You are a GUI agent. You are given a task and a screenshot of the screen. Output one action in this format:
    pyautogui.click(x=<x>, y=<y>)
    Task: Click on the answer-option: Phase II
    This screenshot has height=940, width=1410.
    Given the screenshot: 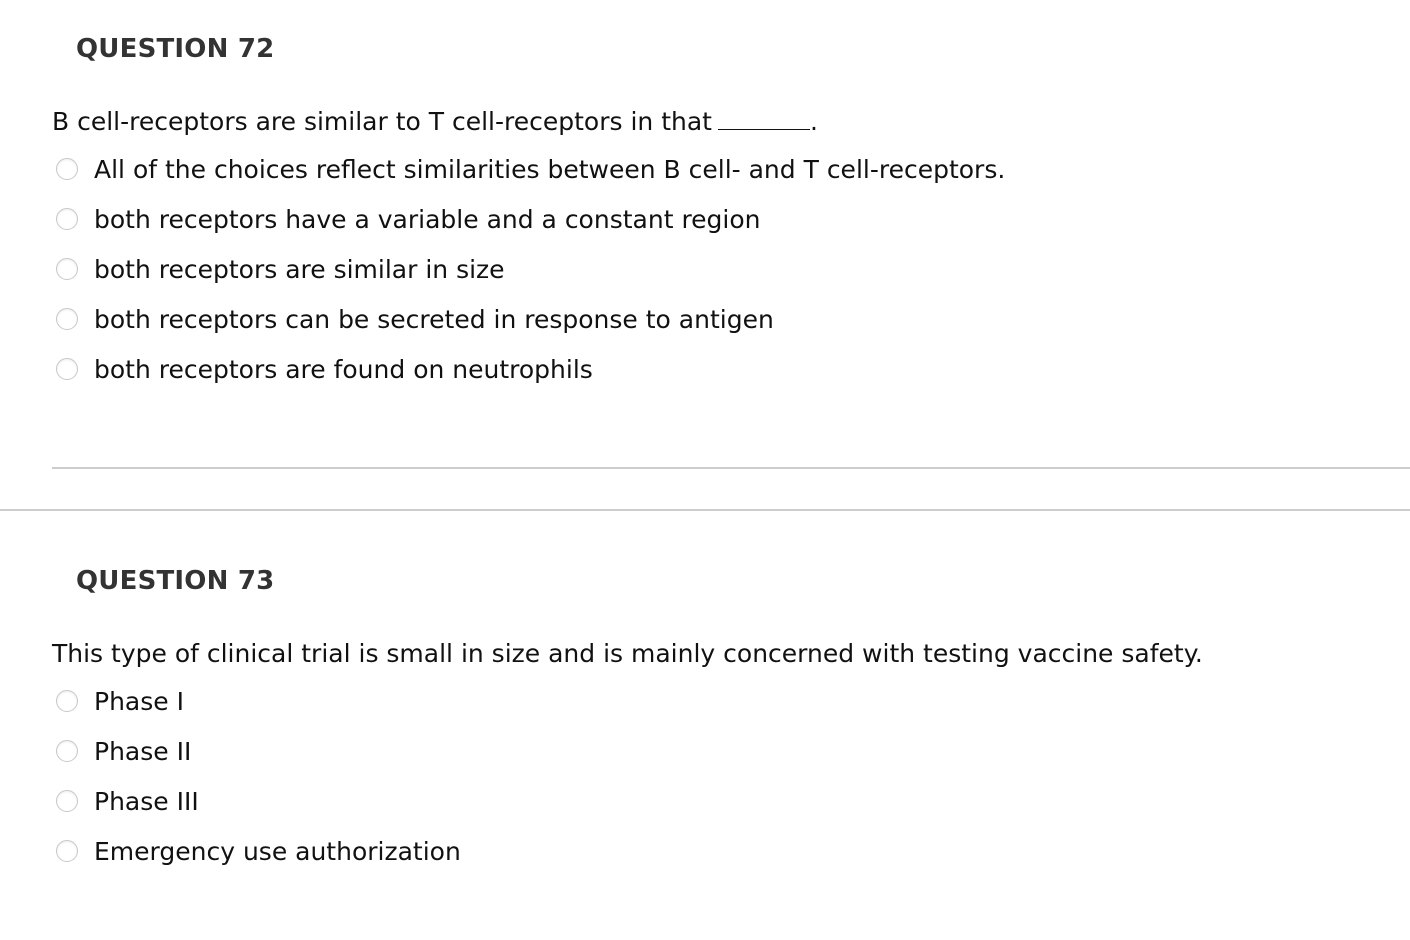 What is the action you would take?
    pyautogui.click(x=123, y=751)
    